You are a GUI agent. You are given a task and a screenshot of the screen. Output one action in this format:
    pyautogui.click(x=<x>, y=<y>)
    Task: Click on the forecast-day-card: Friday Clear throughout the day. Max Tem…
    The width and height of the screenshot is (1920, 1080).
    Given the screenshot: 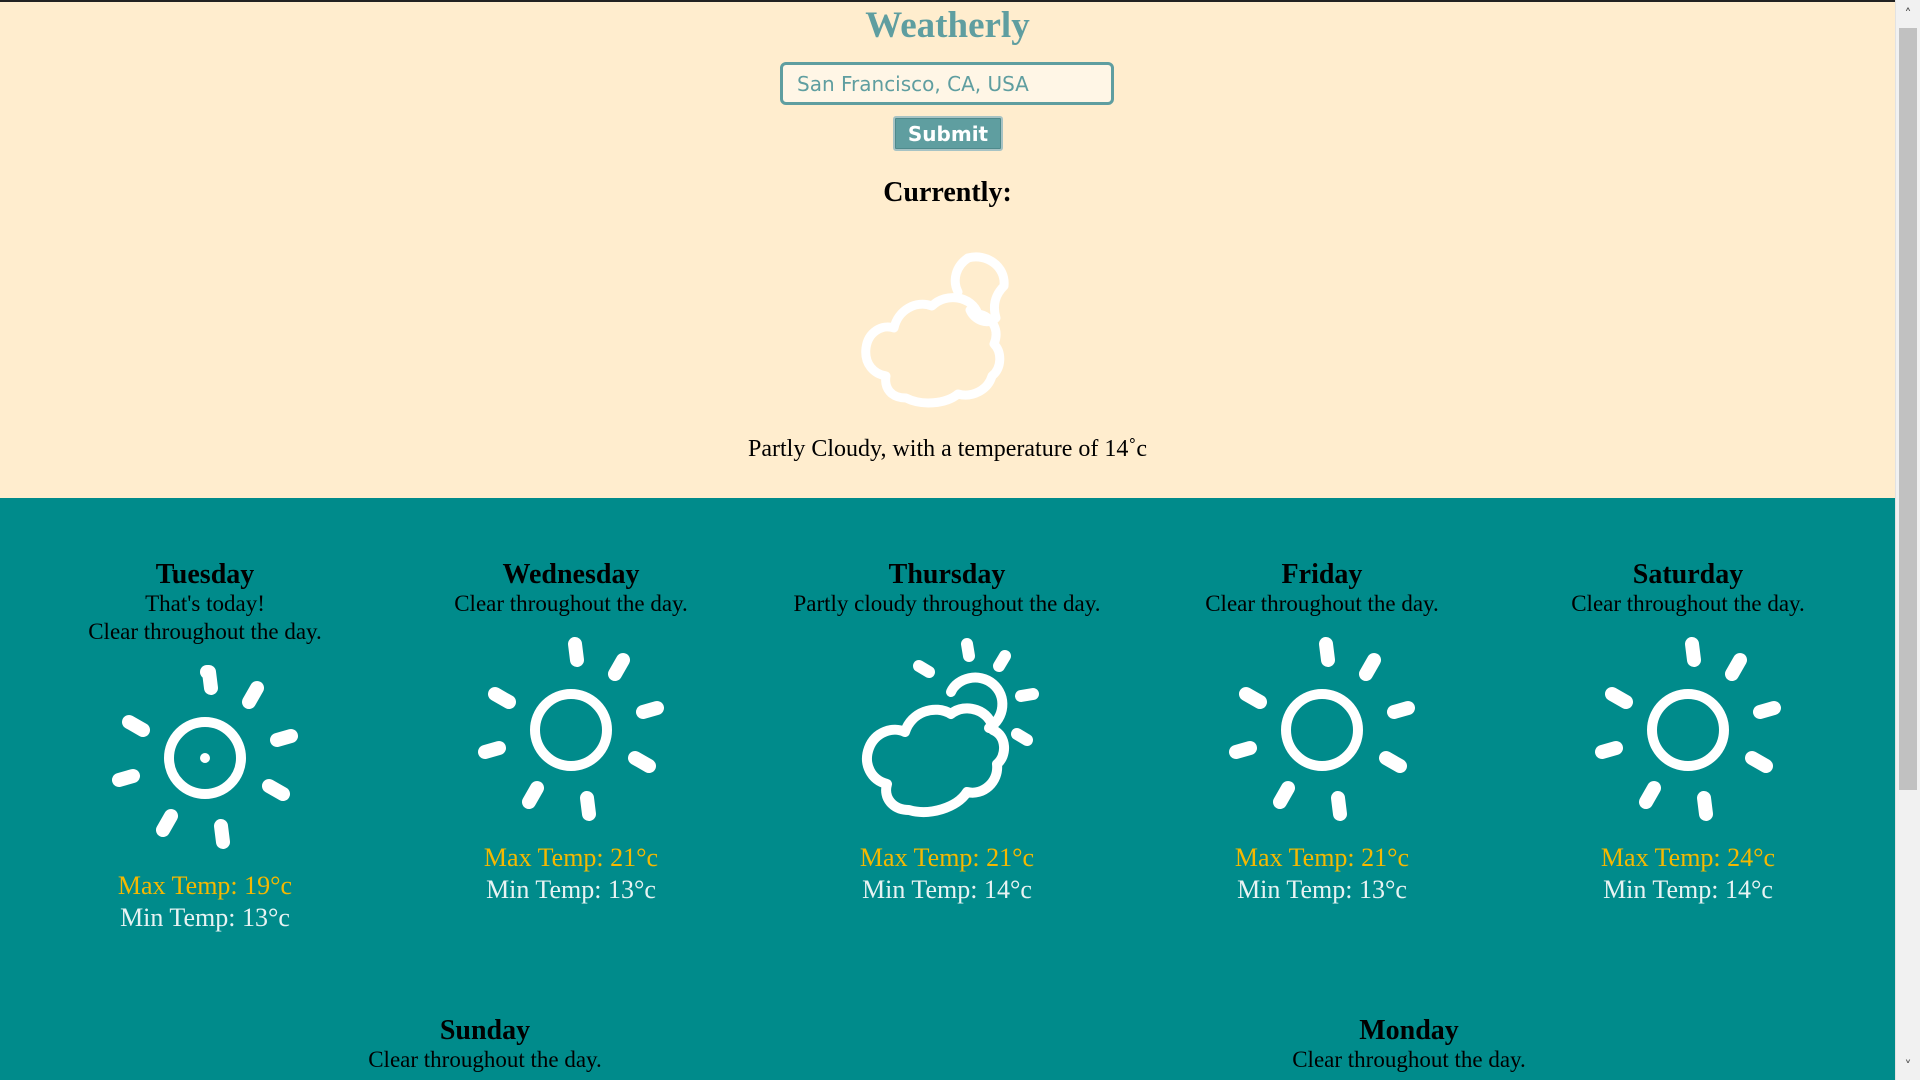 What is the action you would take?
    pyautogui.click(x=1322, y=733)
    